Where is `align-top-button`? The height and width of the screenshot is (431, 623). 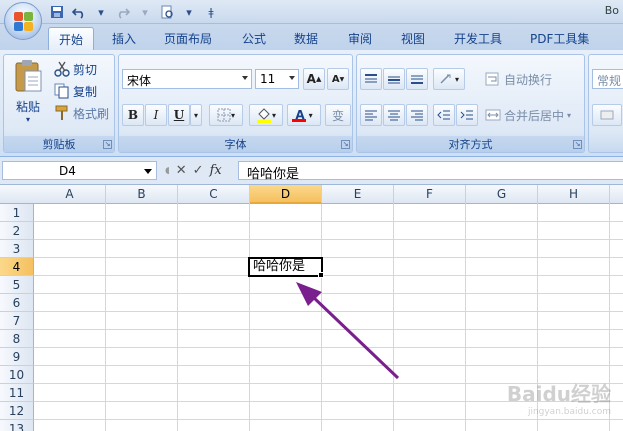
align-top-button is located at coordinates (371, 79).